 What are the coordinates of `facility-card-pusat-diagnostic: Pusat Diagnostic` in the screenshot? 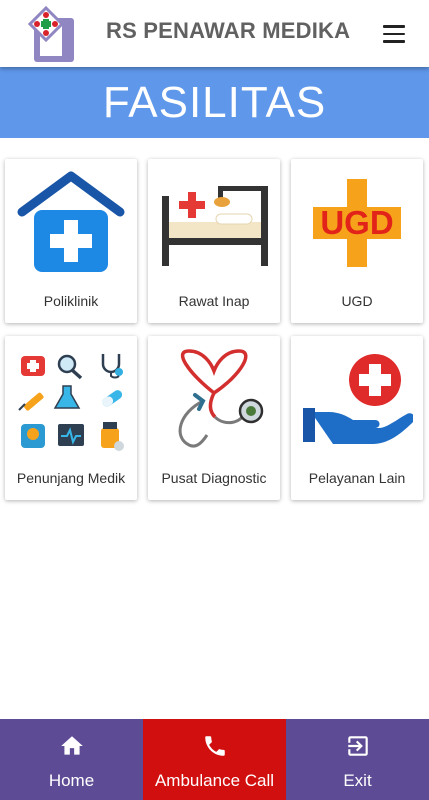 It's located at (214, 418).